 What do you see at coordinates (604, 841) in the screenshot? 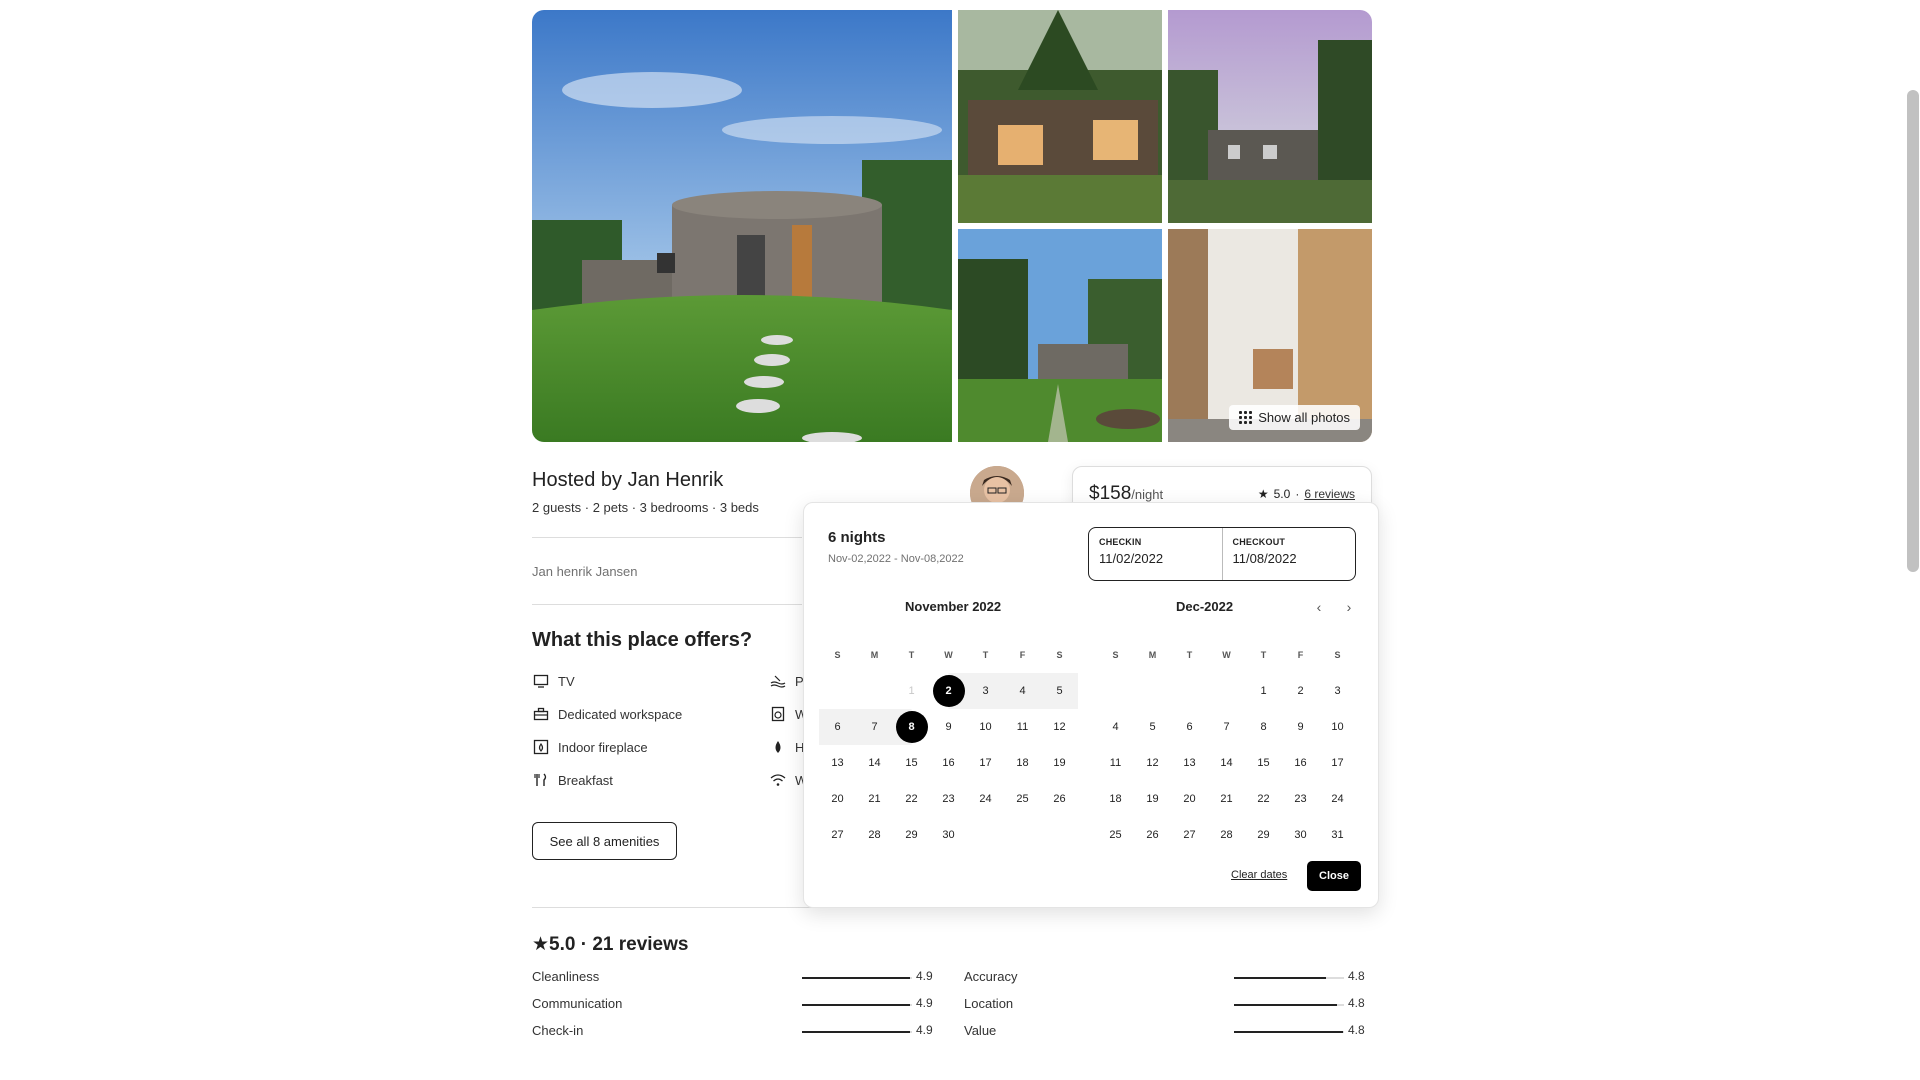
I see `see-all-amenities-button: See all 8 amenities` at bounding box center [604, 841].